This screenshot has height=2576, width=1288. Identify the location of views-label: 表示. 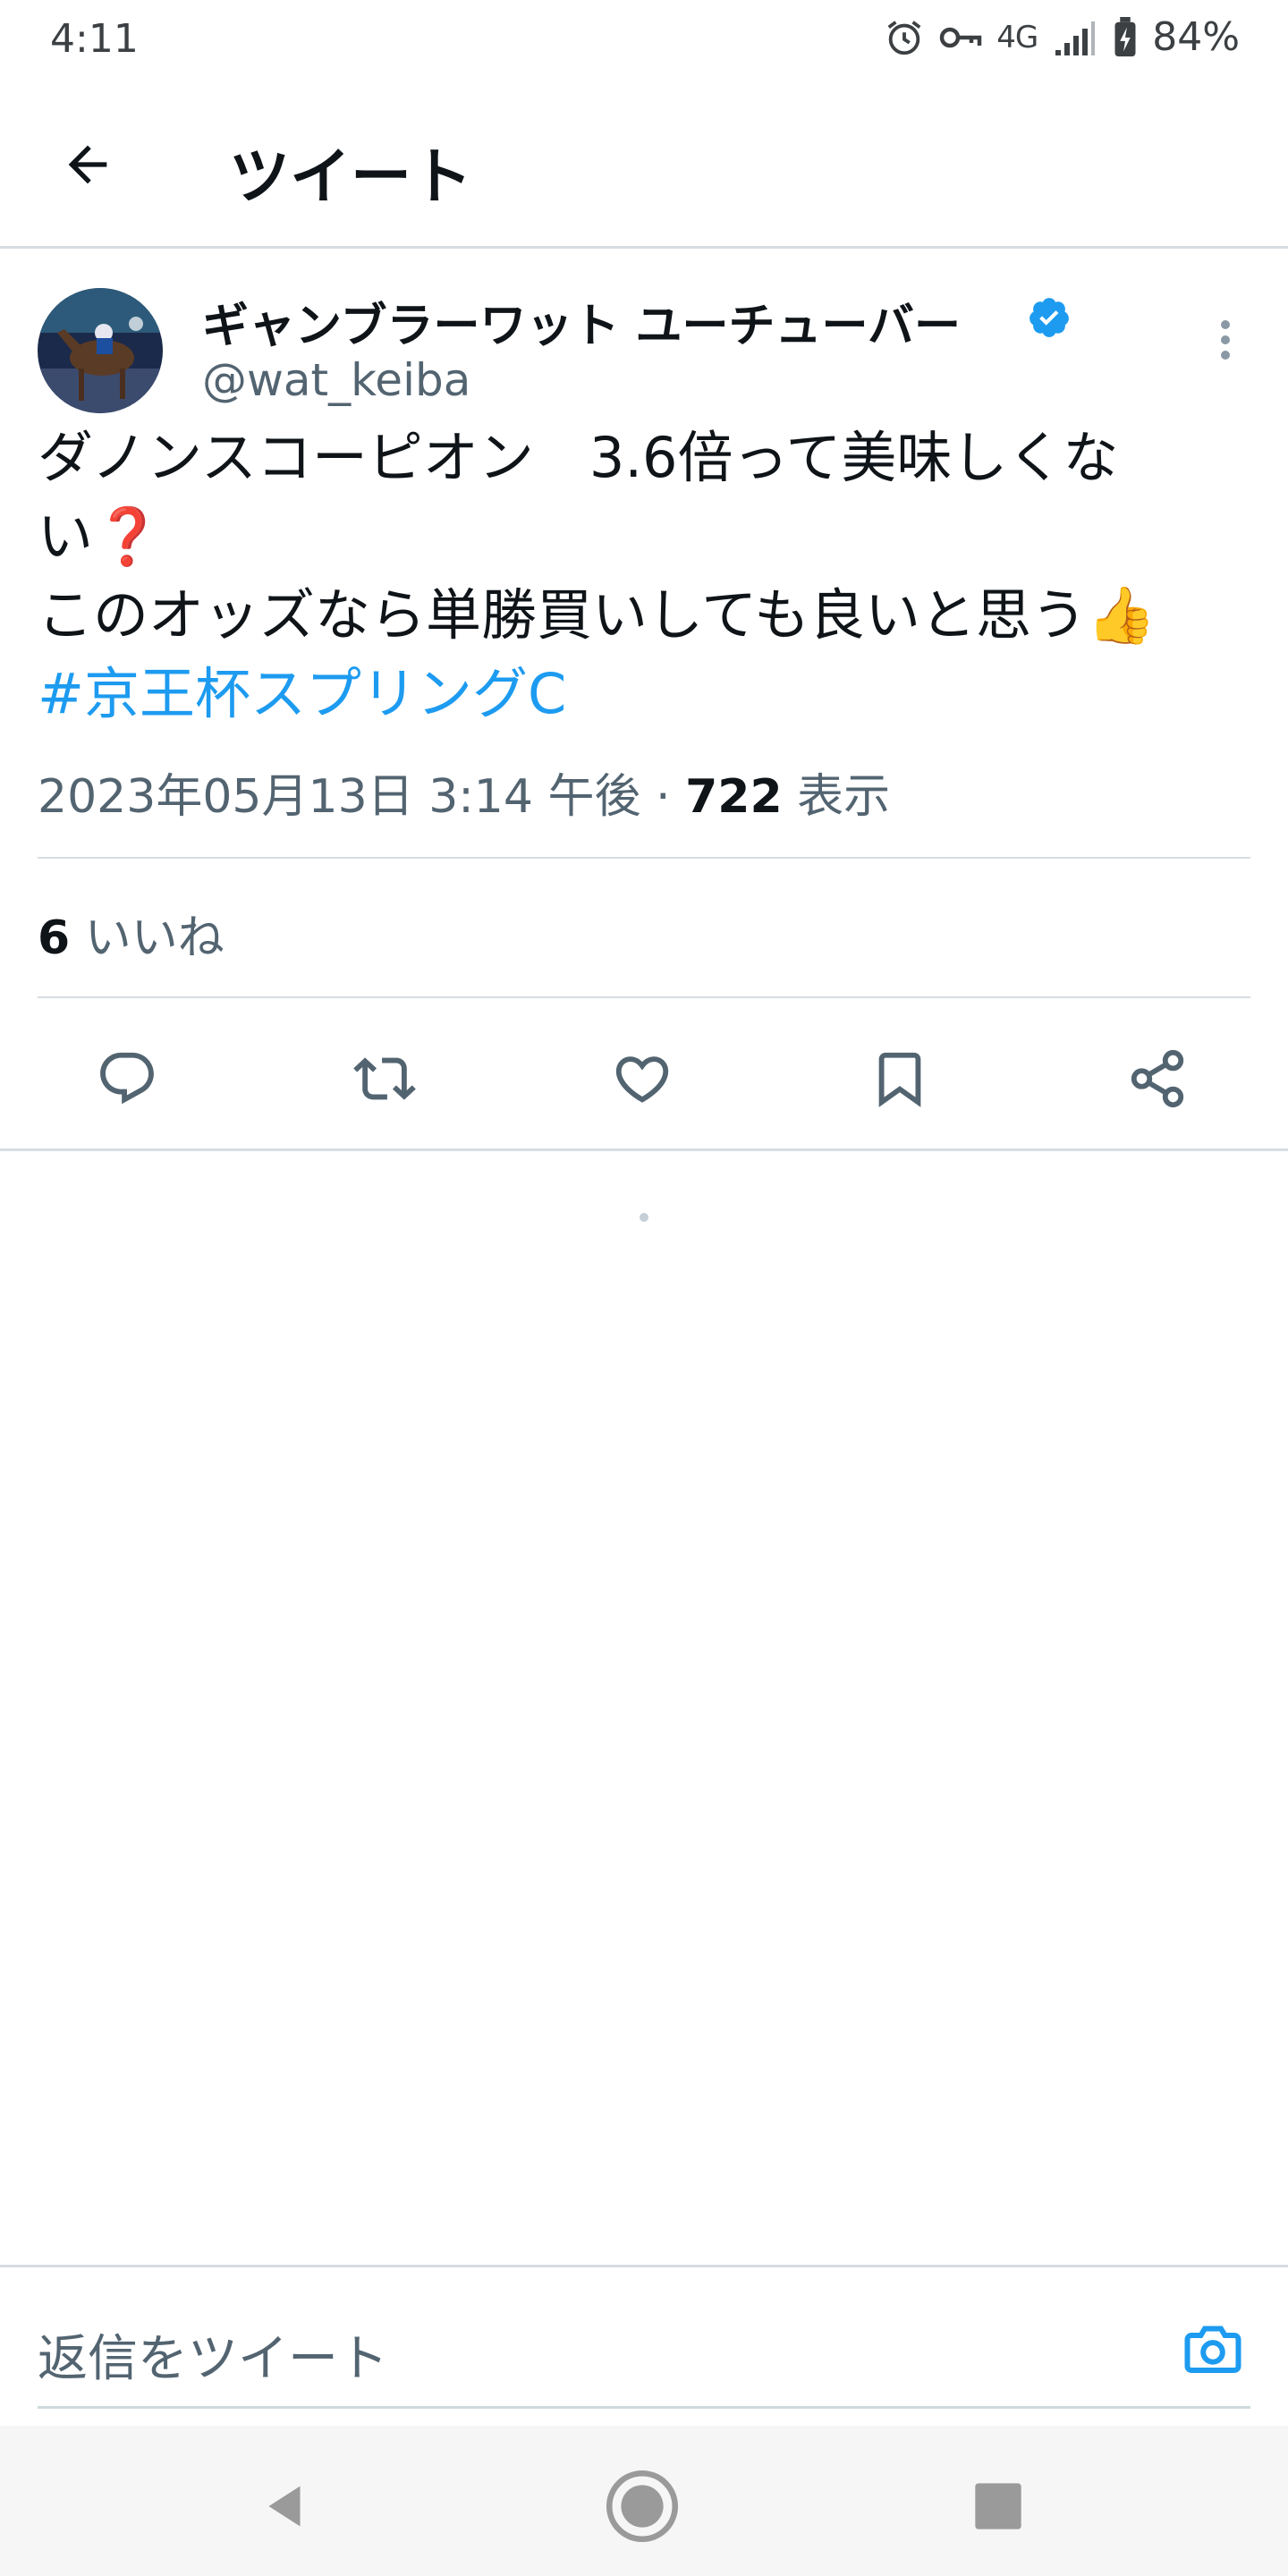
(836, 797).